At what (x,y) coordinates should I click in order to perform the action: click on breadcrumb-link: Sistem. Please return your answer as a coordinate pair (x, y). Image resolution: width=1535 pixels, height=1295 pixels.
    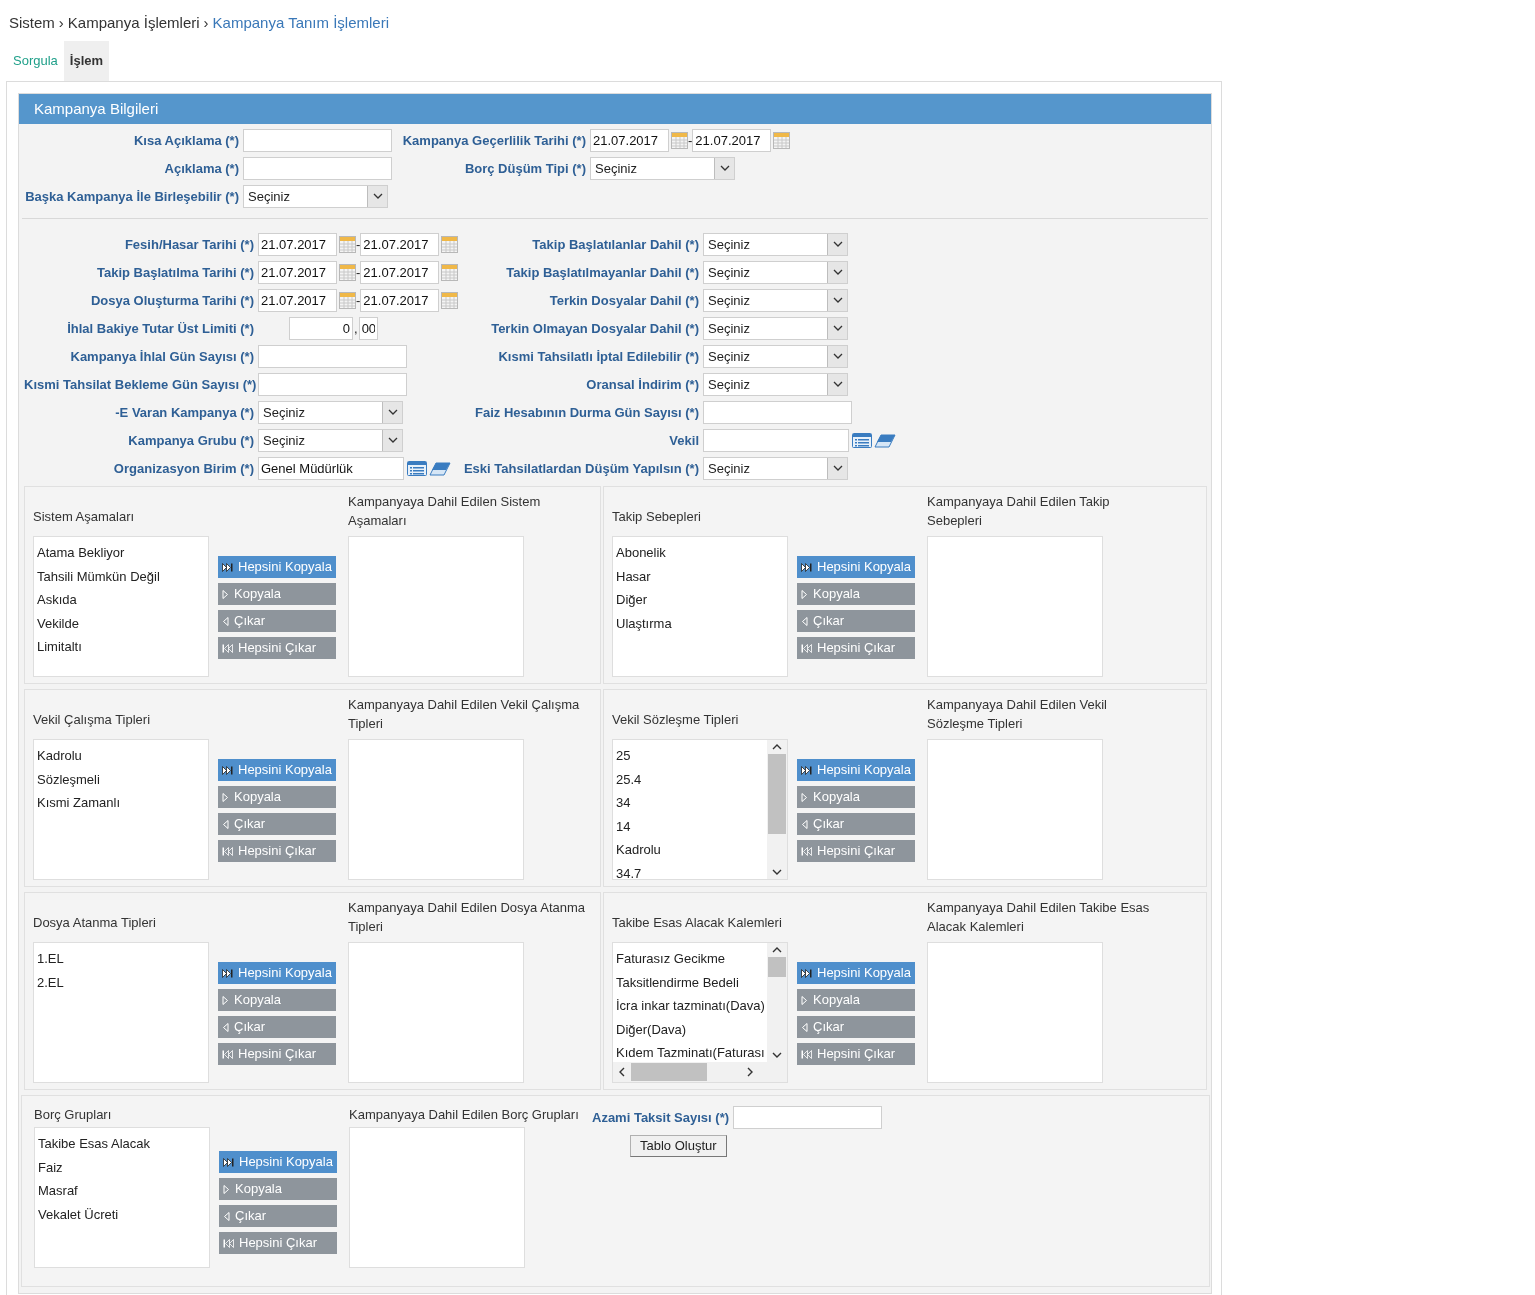
    Looking at the image, I should click on (32, 23).